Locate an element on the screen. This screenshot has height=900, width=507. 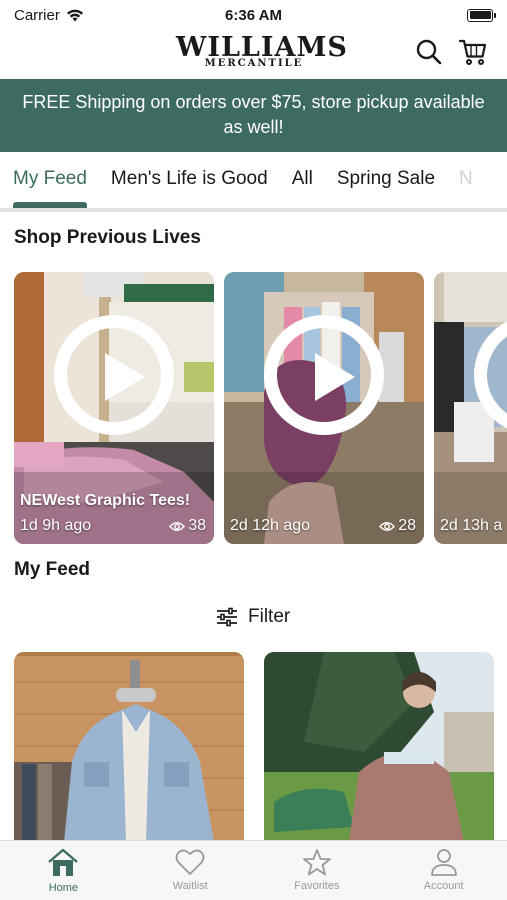
search-icon is located at coordinates (429, 52).